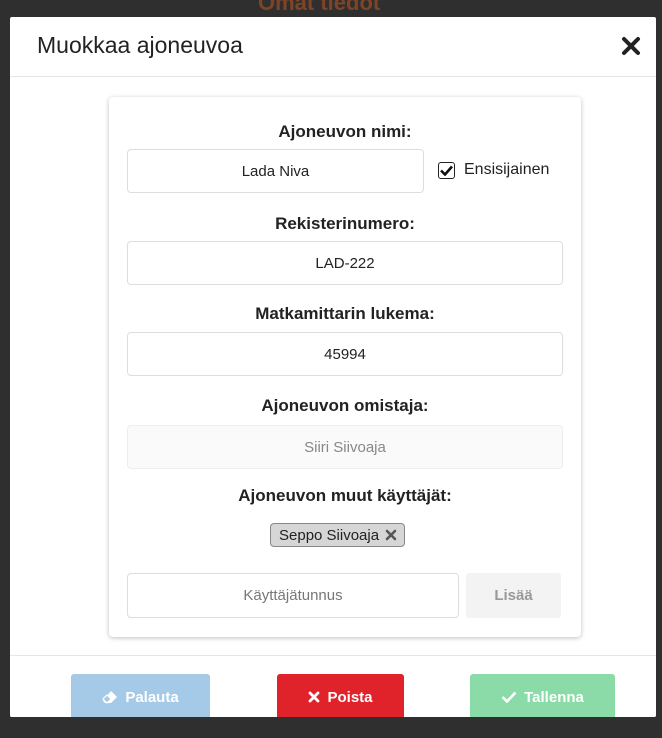 Image resolution: width=662 pixels, height=738 pixels. What do you see at coordinates (345, 405) in the screenshot?
I see `owner-label: Ajoneuvon omistaja:` at bounding box center [345, 405].